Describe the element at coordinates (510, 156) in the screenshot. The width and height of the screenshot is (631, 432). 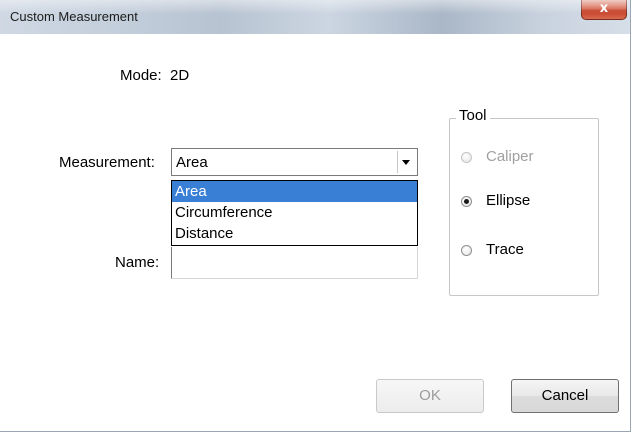
I see `caliper-radio-label: Caliper` at that location.